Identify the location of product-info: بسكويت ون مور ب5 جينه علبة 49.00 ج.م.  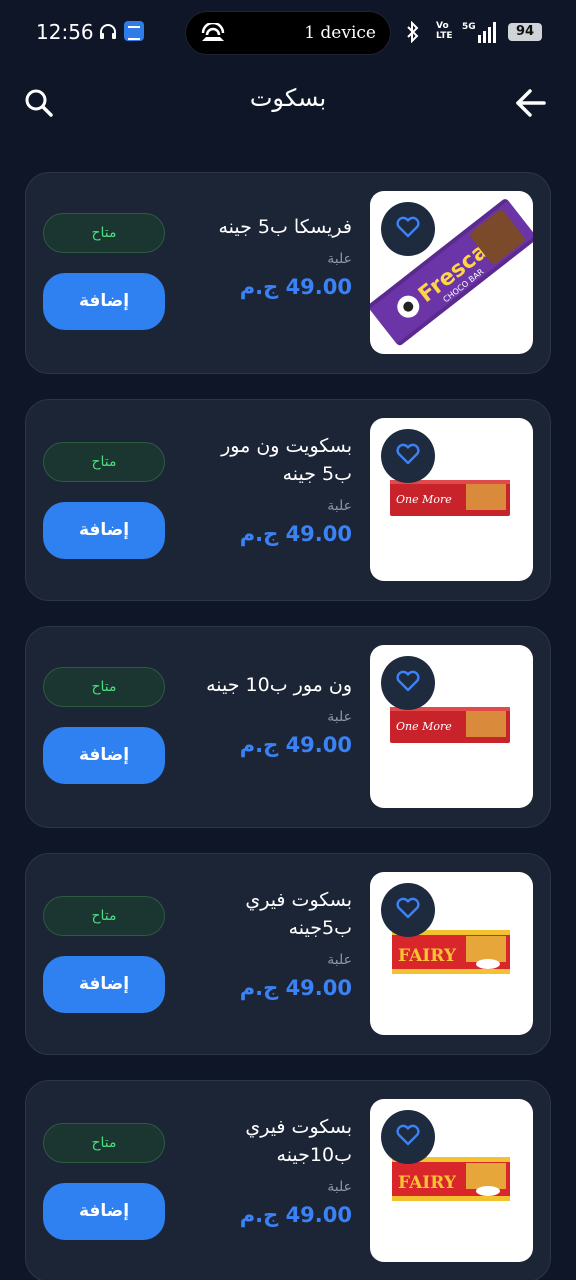
(274, 489).